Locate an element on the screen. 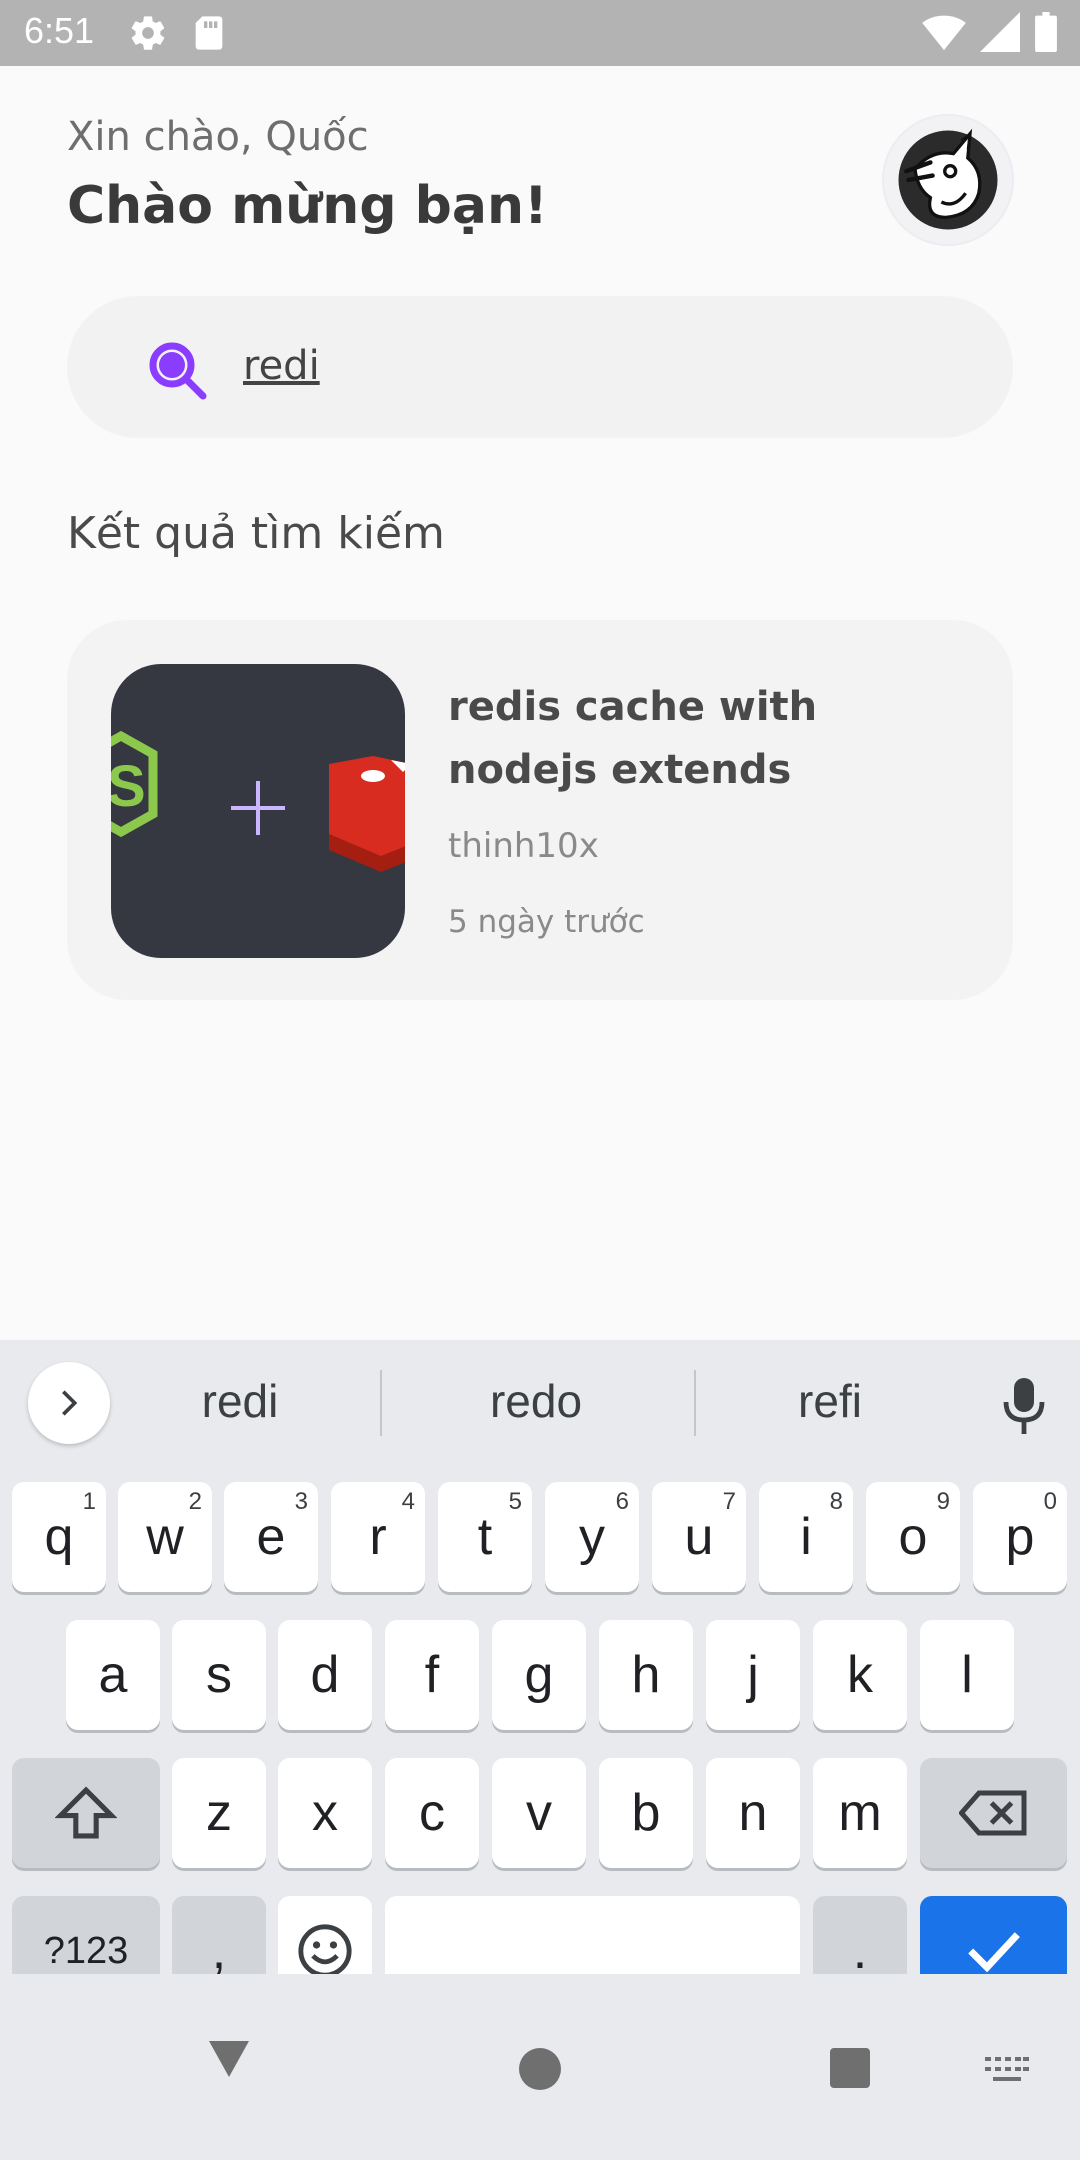  settings-icon is located at coordinates (148, 35).